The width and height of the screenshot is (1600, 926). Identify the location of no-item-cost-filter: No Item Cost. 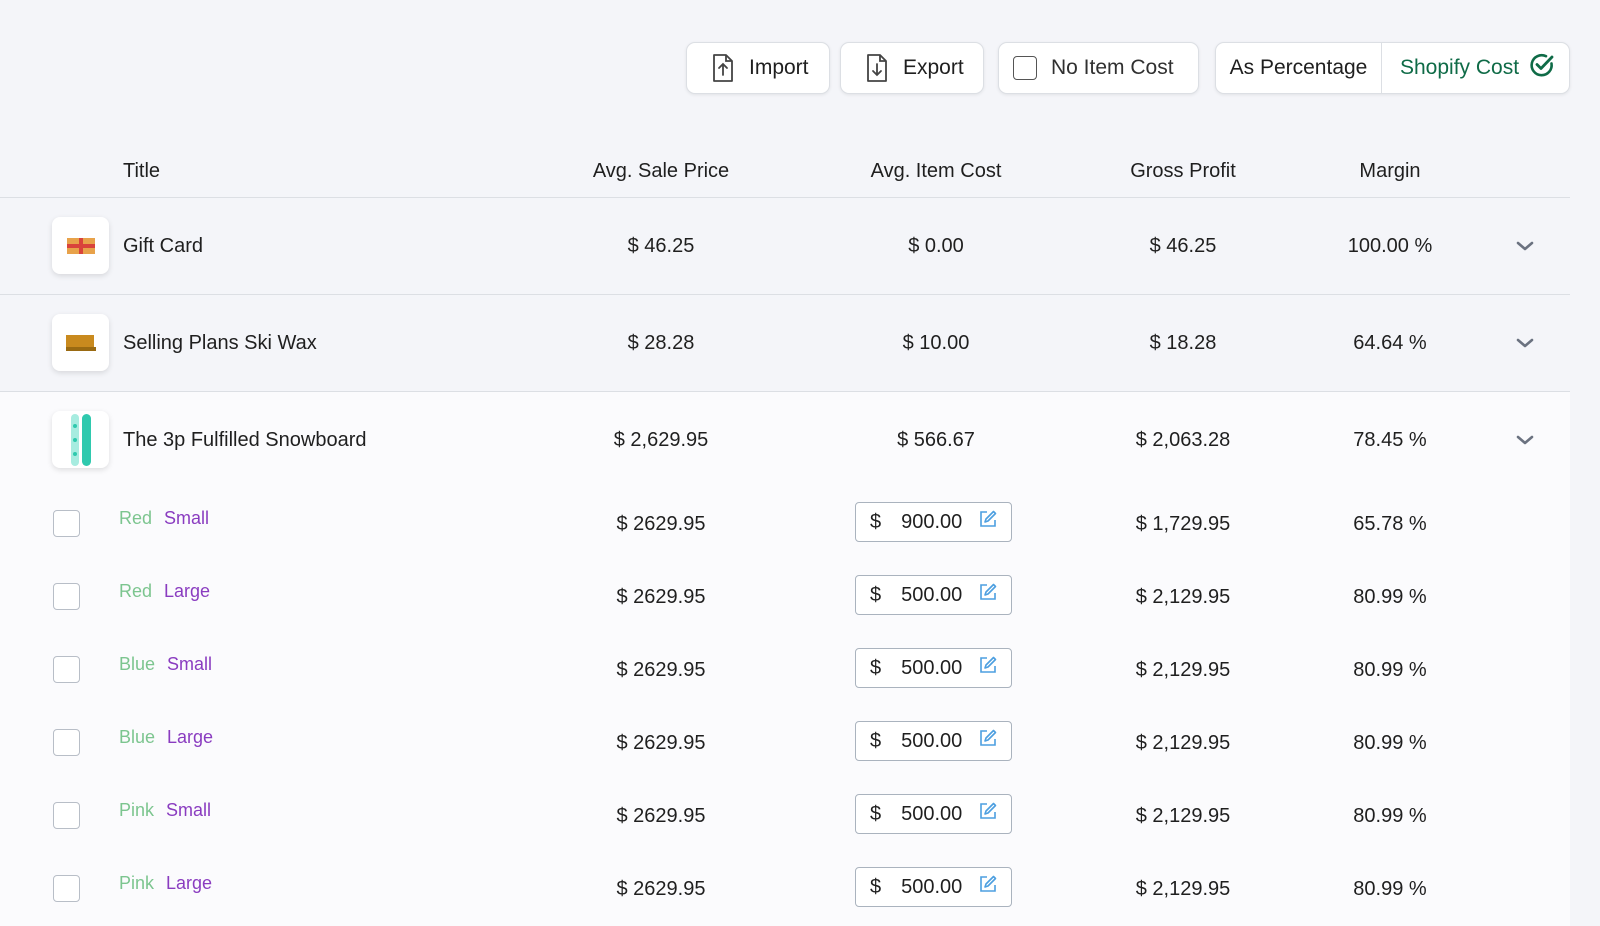
(1098, 68).